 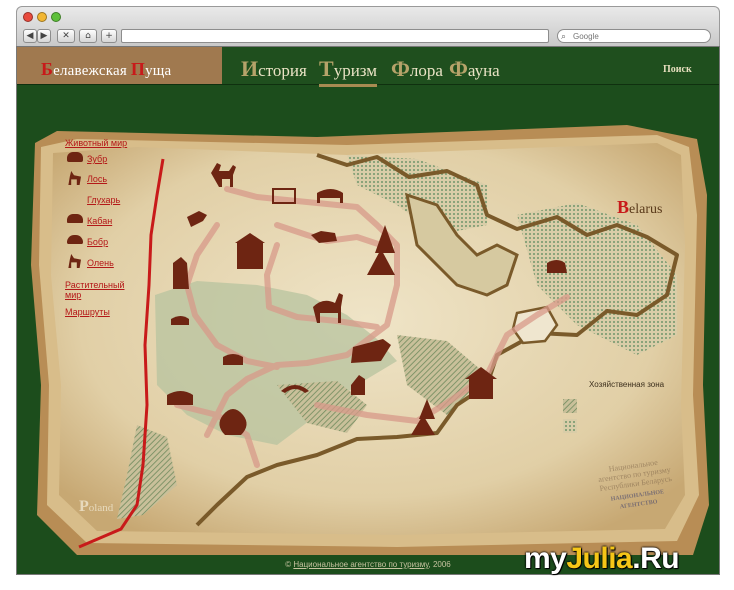 I want to click on link-deer: Олень, so click(x=100, y=263).